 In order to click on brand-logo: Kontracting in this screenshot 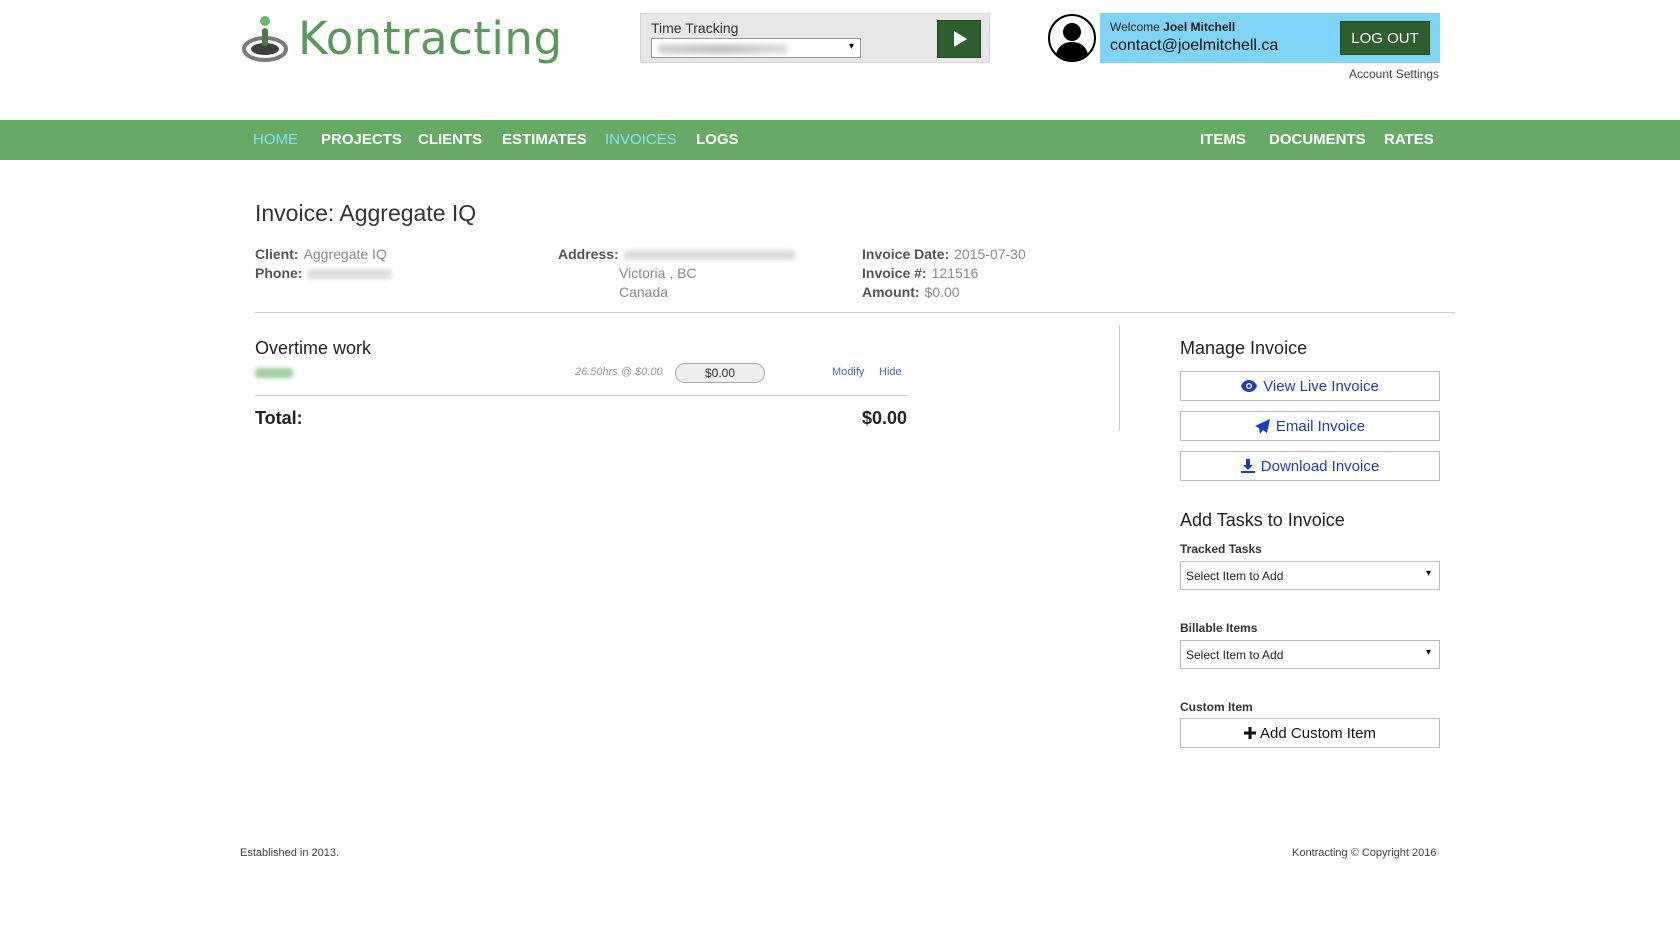, I will do `click(401, 38)`.